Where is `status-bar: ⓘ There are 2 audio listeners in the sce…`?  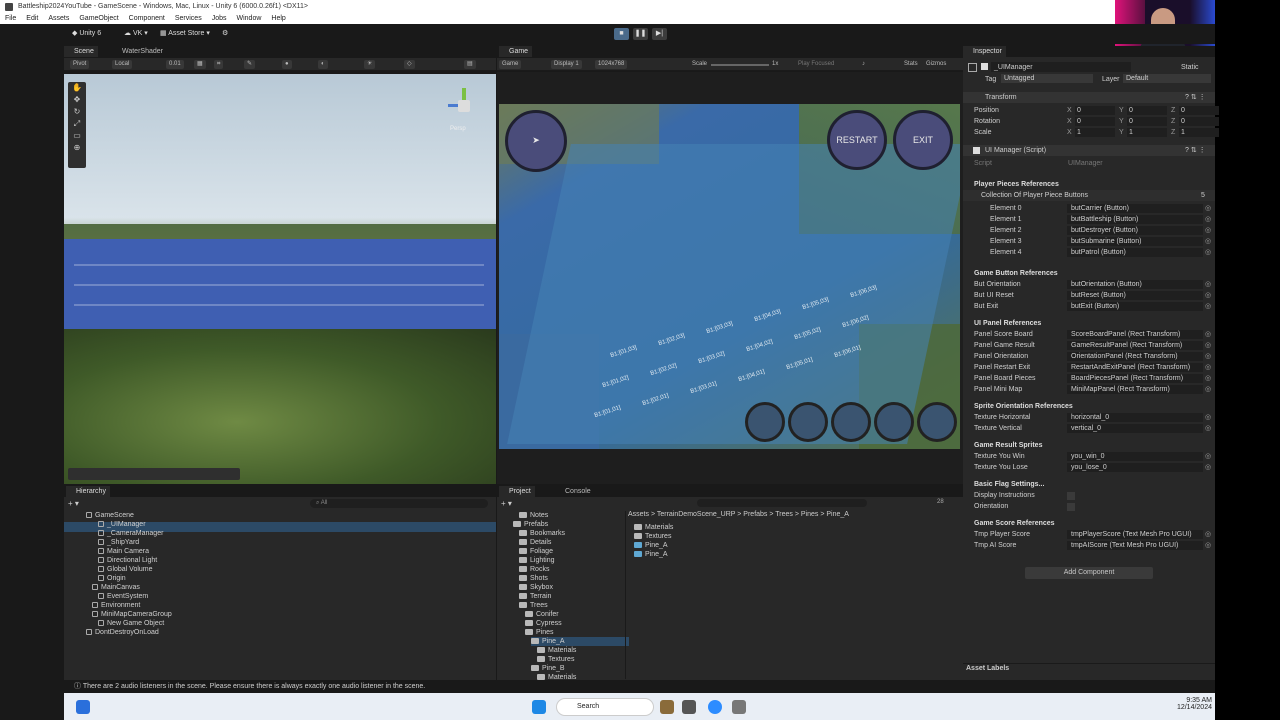 status-bar: ⓘ There are 2 audio listeners in the sce… is located at coordinates (639, 686).